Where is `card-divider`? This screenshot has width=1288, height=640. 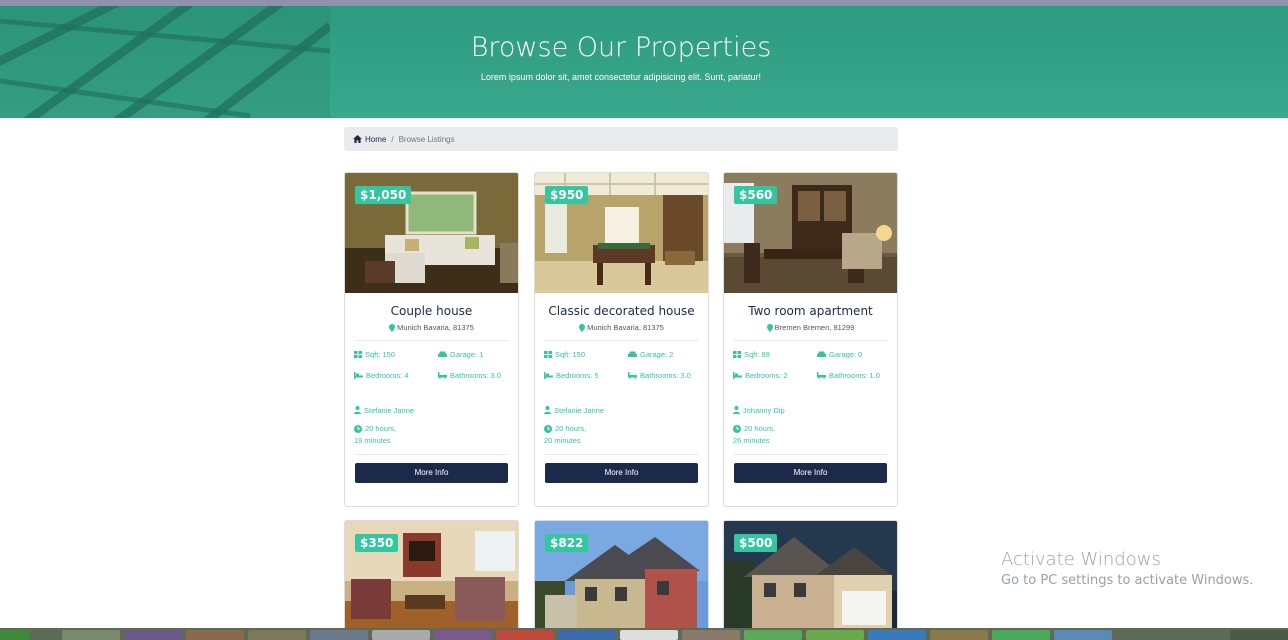
card-divider is located at coordinates (431, 340).